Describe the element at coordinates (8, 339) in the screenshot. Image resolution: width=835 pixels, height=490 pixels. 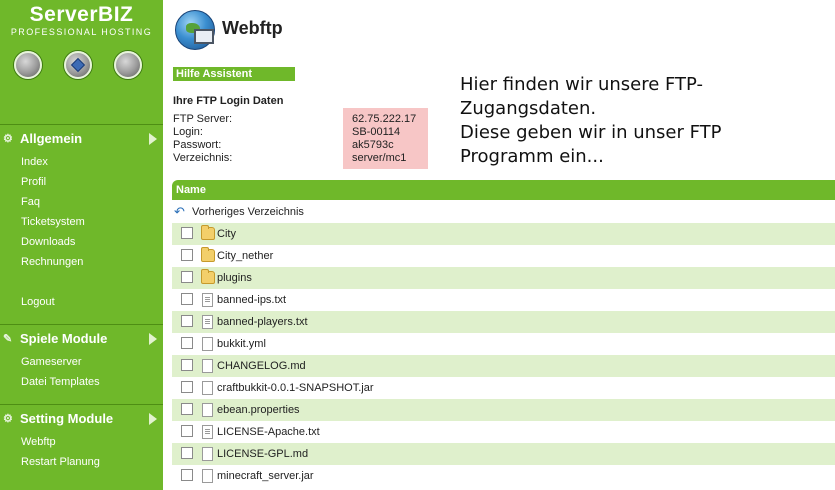
I see `gamepad-icon: ✎` at that location.